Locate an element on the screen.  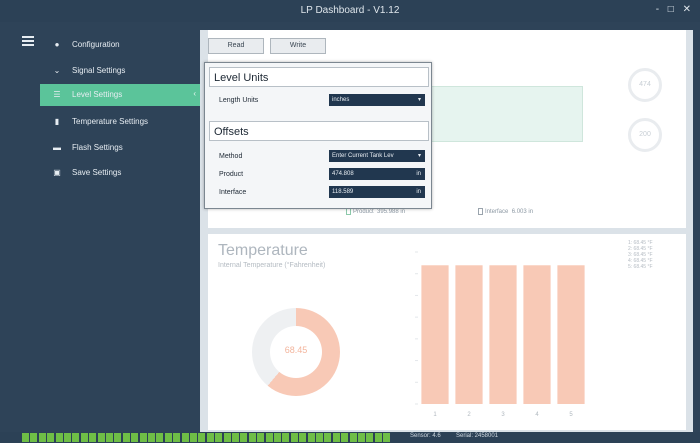
product-label: Product is located at coordinates (231, 174).